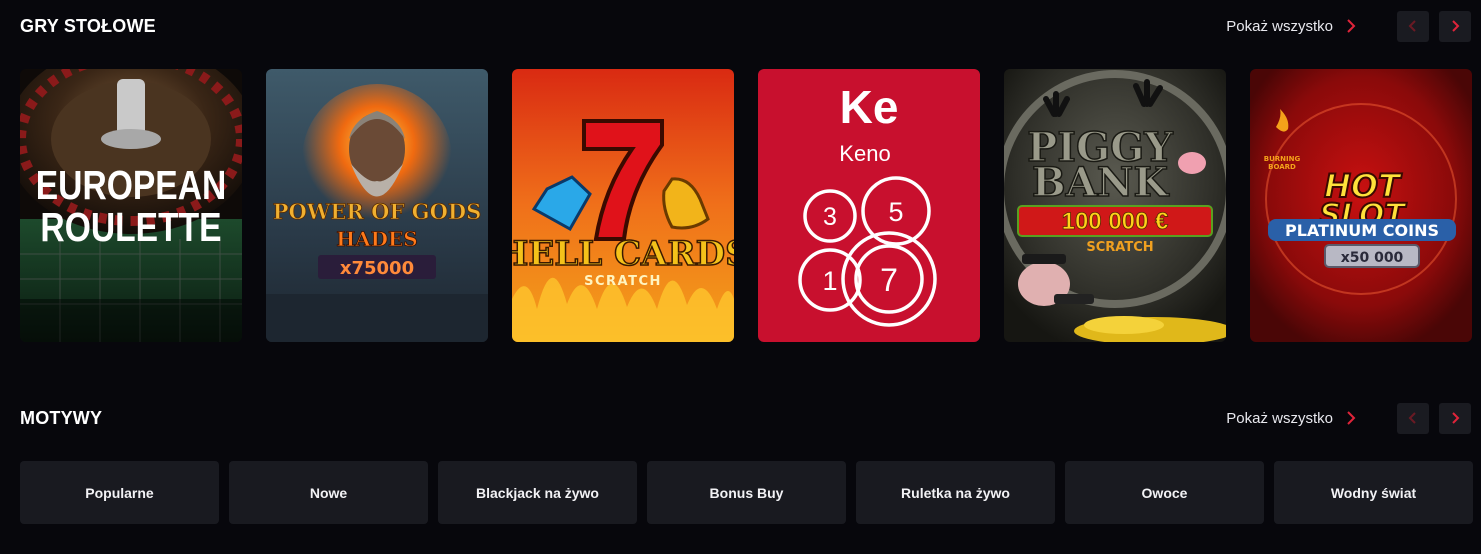  I want to click on table-games-controls: Pokaż wszystko, so click(1348, 26).